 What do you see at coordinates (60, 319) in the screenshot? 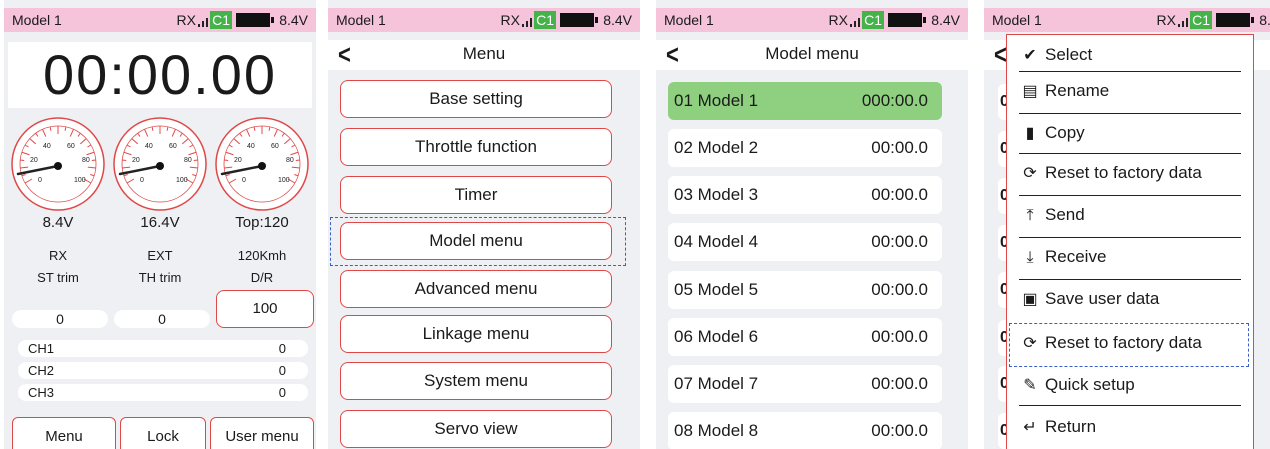
I see `st-trim-value: 0` at bounding box center [60, 319].